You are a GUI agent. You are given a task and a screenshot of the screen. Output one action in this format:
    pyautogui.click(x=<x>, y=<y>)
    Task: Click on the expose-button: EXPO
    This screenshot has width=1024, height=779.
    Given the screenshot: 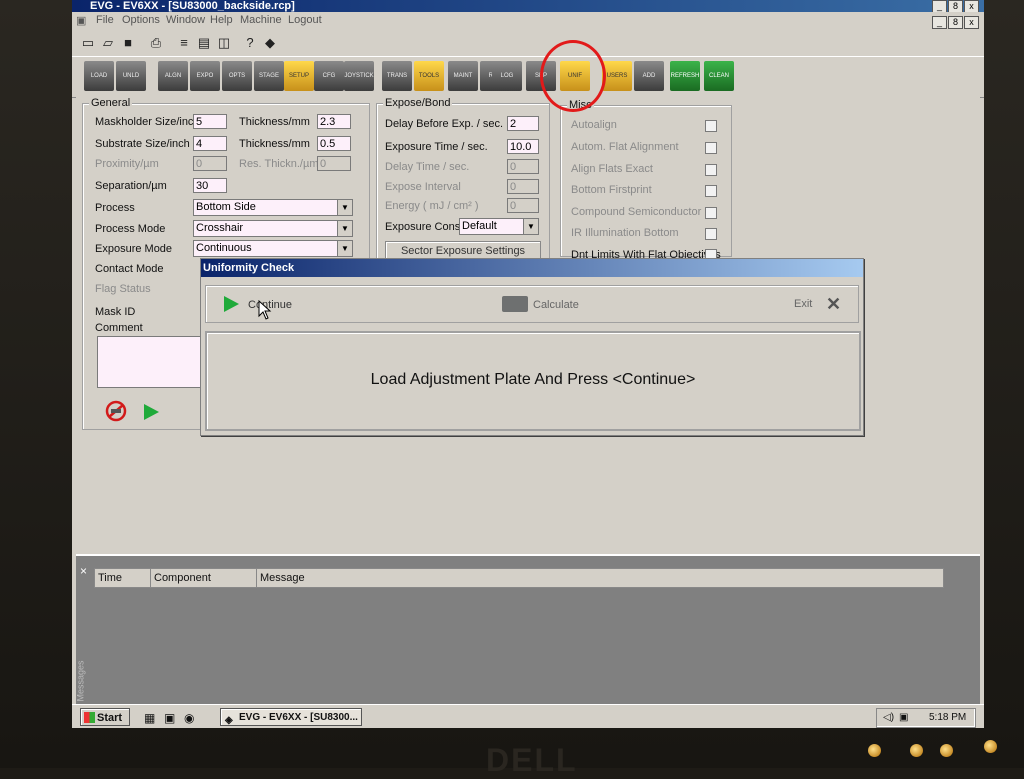 What is the action you would take?
    pyautogui.click(x=205, y=76)
    